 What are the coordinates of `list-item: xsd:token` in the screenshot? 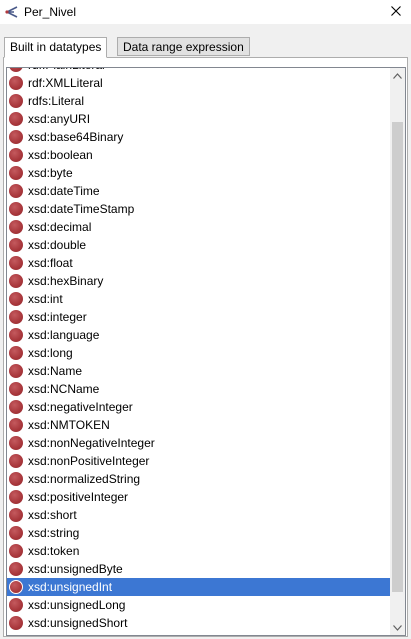 It's located at (198, 551).